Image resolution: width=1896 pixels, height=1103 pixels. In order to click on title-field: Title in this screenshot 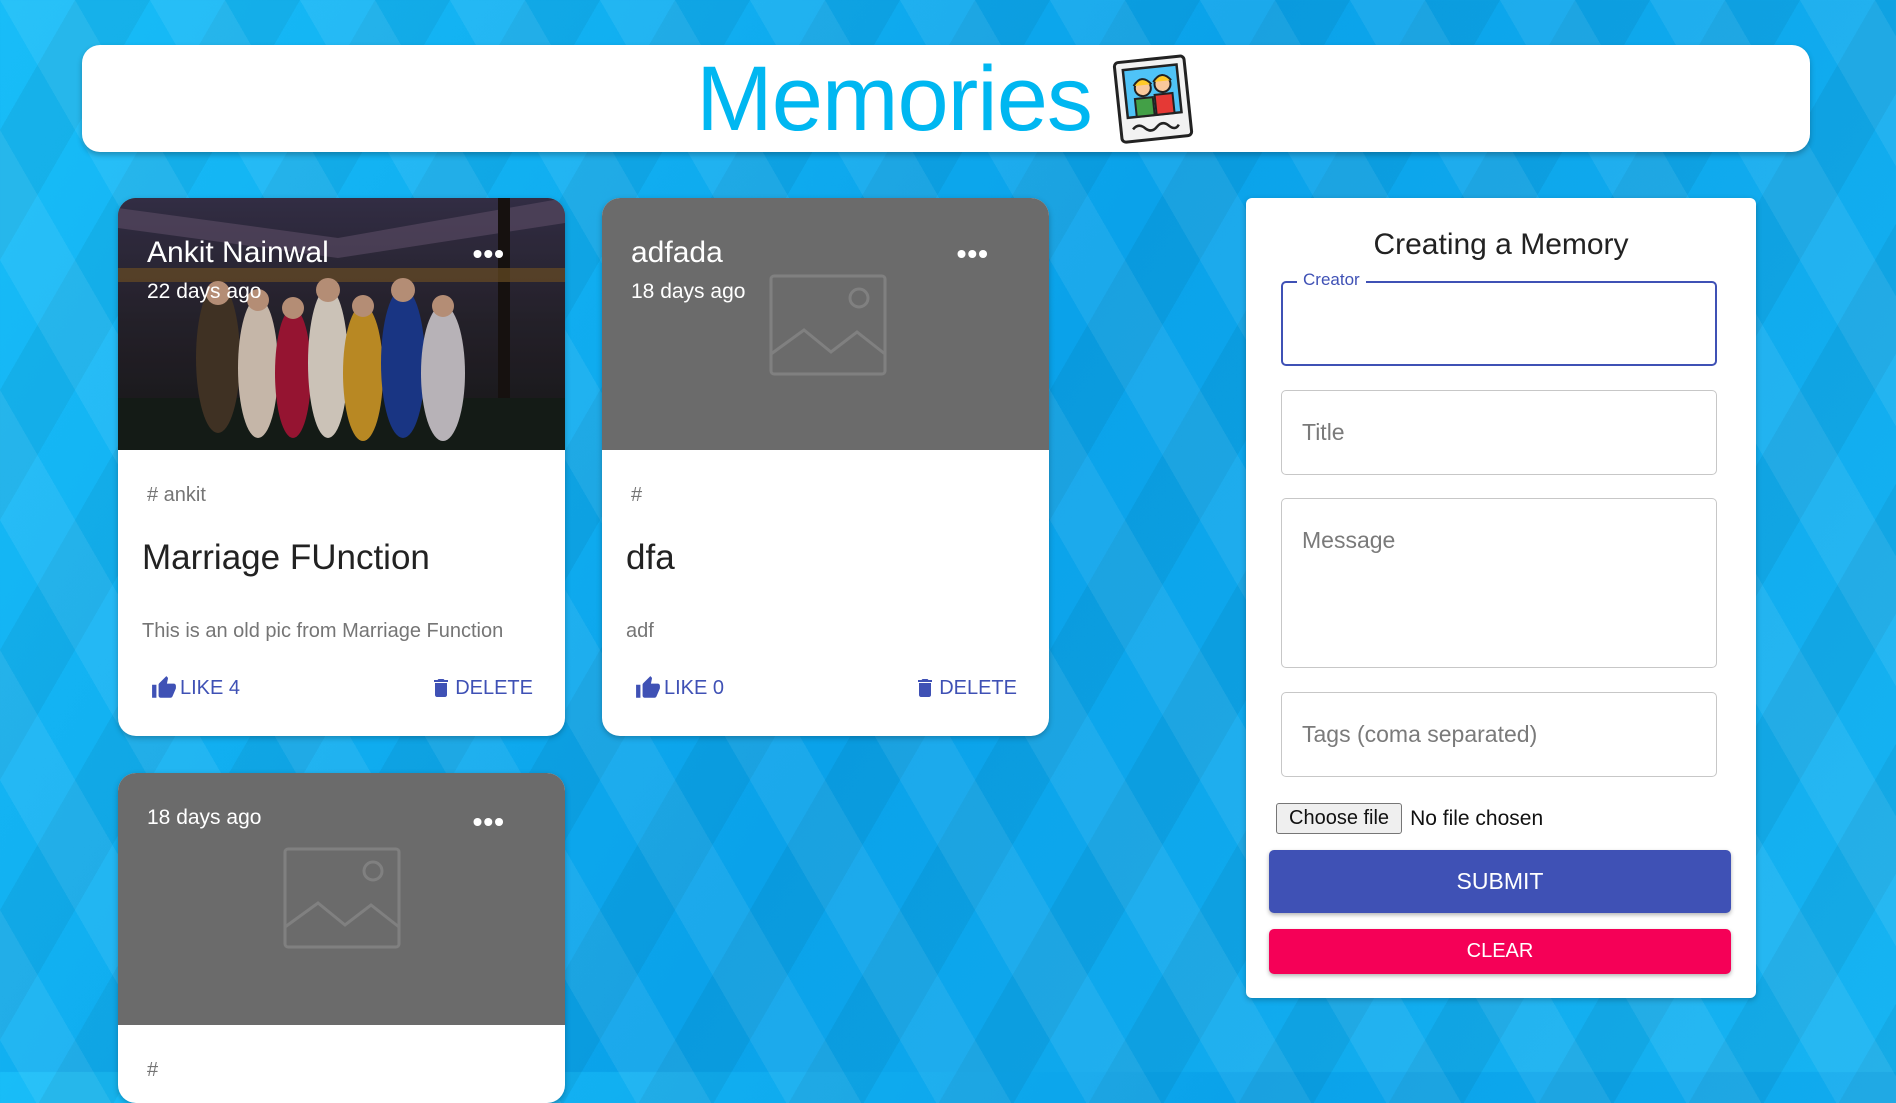, I will do `click(1499, 432)`.